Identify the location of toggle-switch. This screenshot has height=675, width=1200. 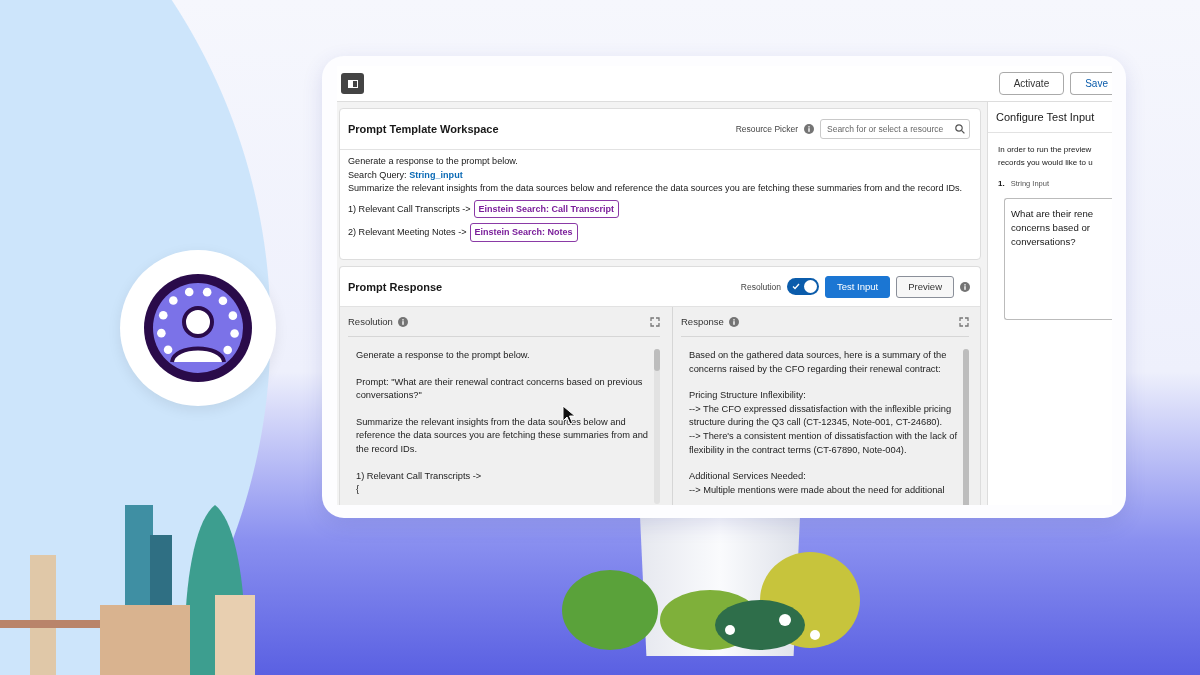
(803, 286).